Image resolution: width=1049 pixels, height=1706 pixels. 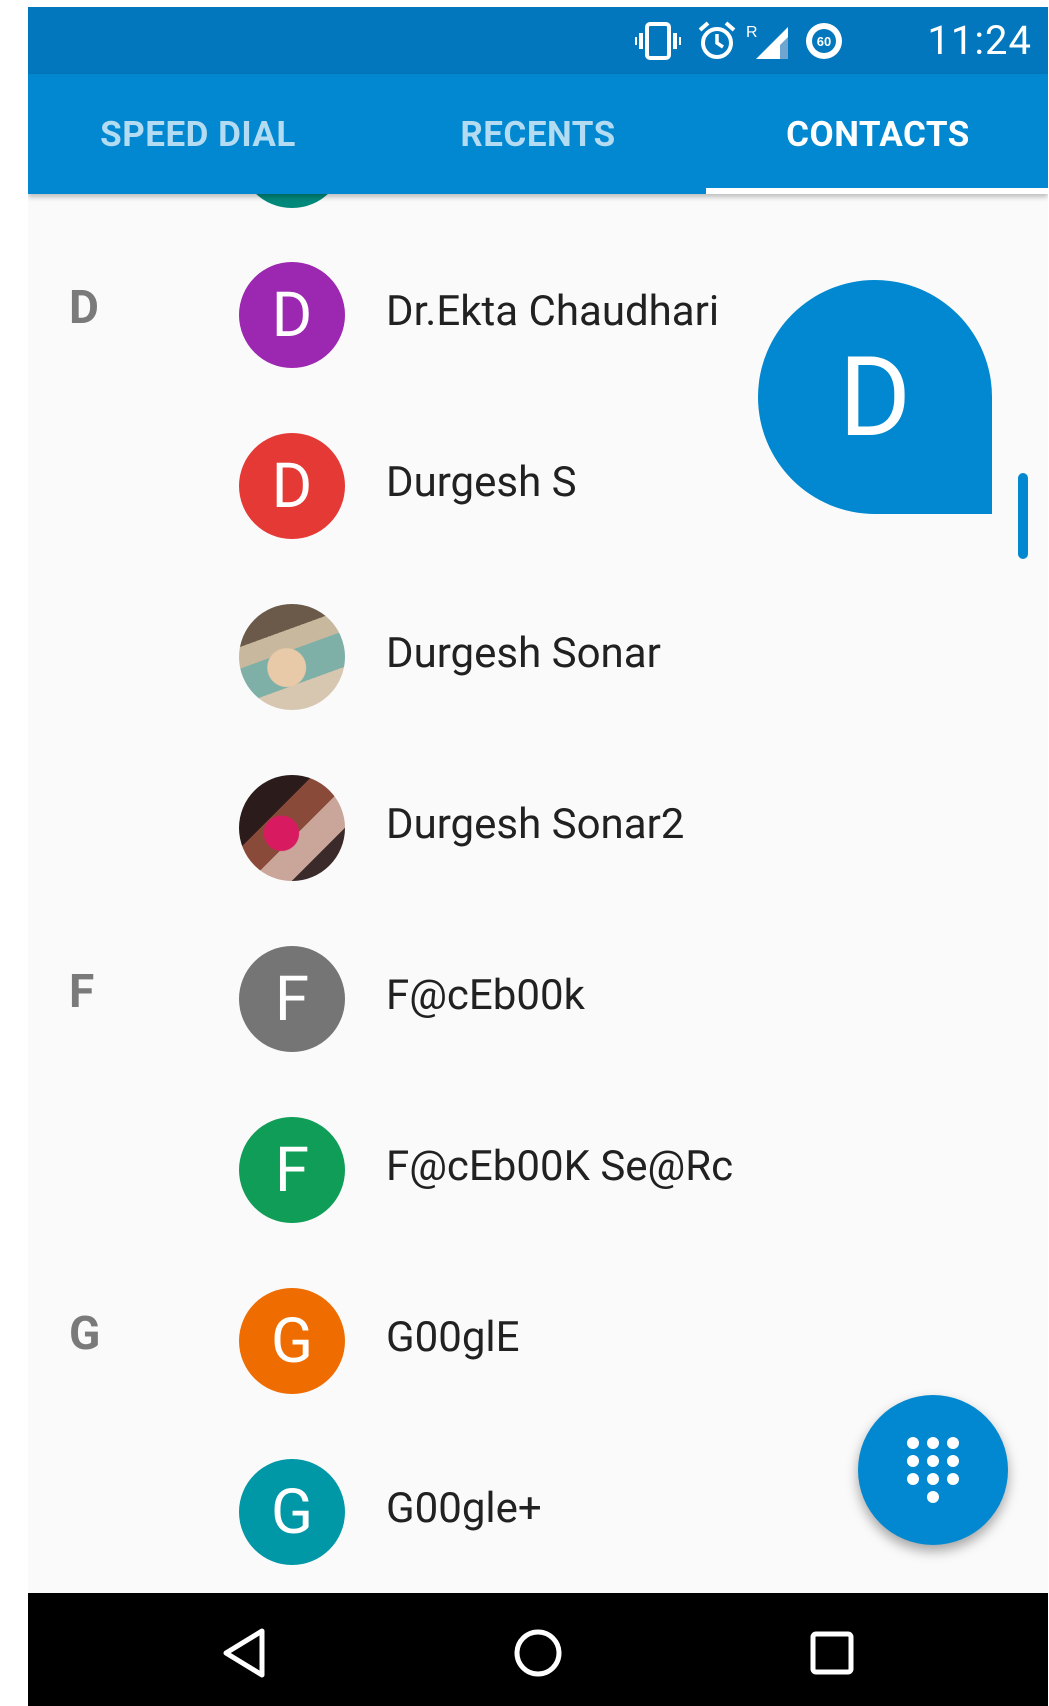 I want to click on dialpad-button, so click(x=933, y=1470).